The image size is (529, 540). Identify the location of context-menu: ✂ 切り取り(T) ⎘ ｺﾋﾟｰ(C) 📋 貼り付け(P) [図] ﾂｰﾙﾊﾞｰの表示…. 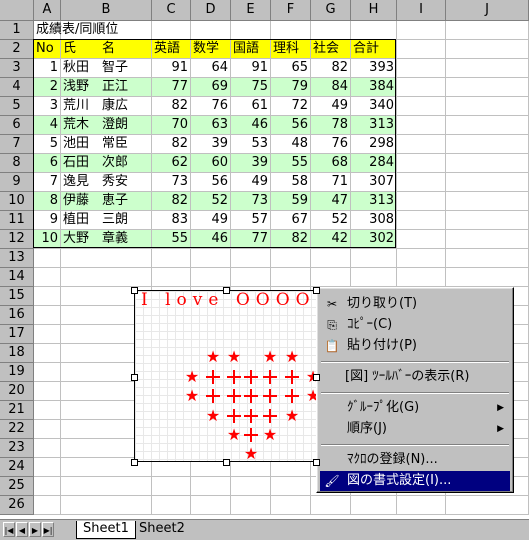
(415, 390).